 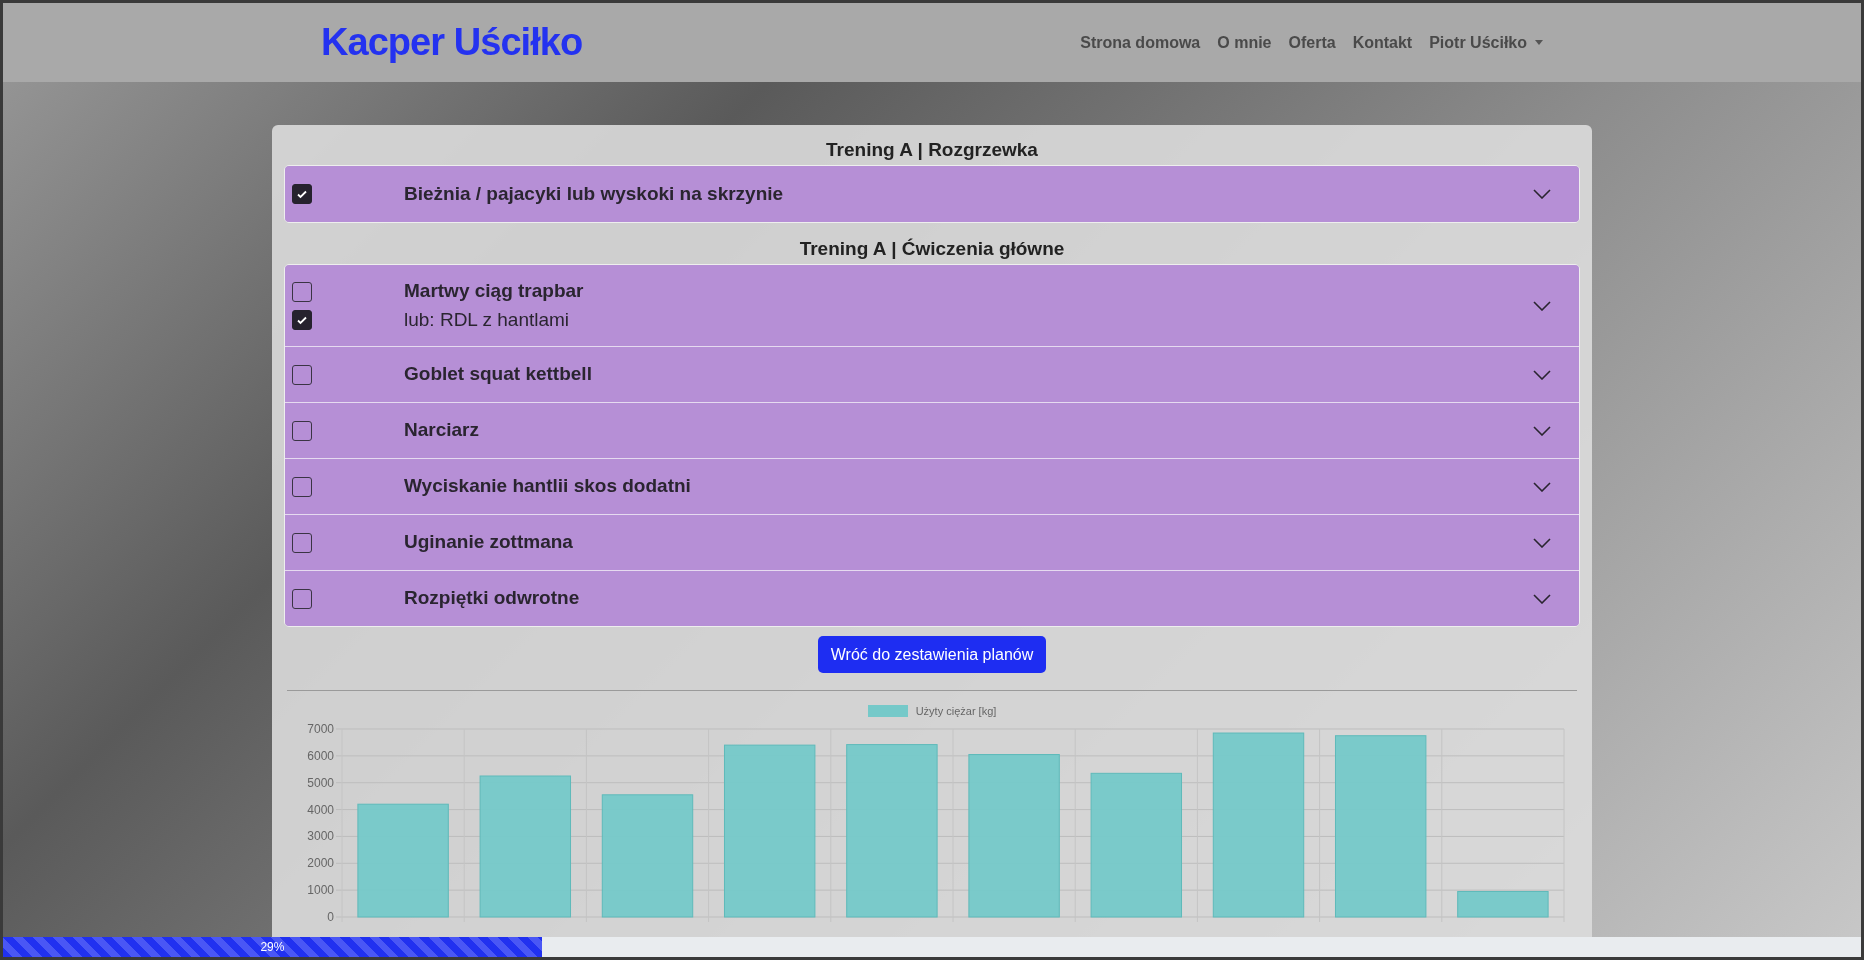 What do you see at coordinates (320, 729) in the screenshot?
I see `y-tick-label: 7000` at bounding box center [320, 729].